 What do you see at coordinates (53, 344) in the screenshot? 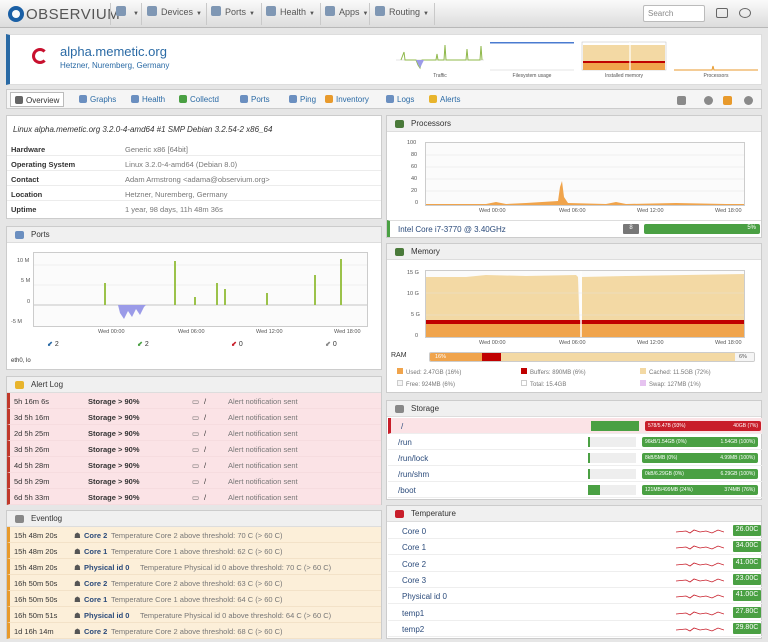
I see `ports-up-count: ⬋ 2` at bounding box center [53, 344].